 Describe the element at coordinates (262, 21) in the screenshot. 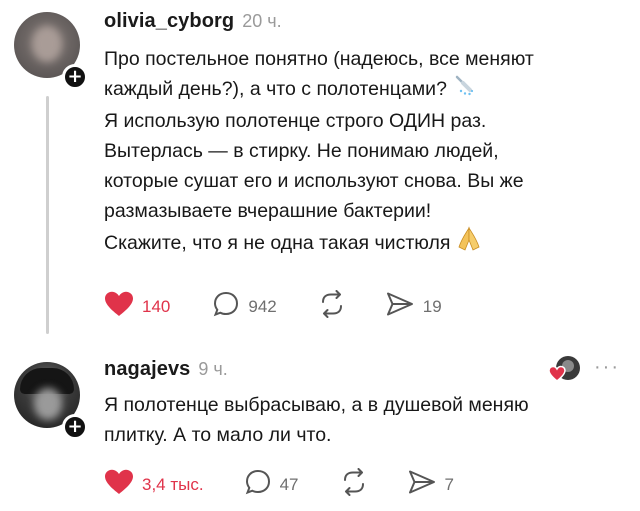

I see `timestamp: 20 ч.` at that location.